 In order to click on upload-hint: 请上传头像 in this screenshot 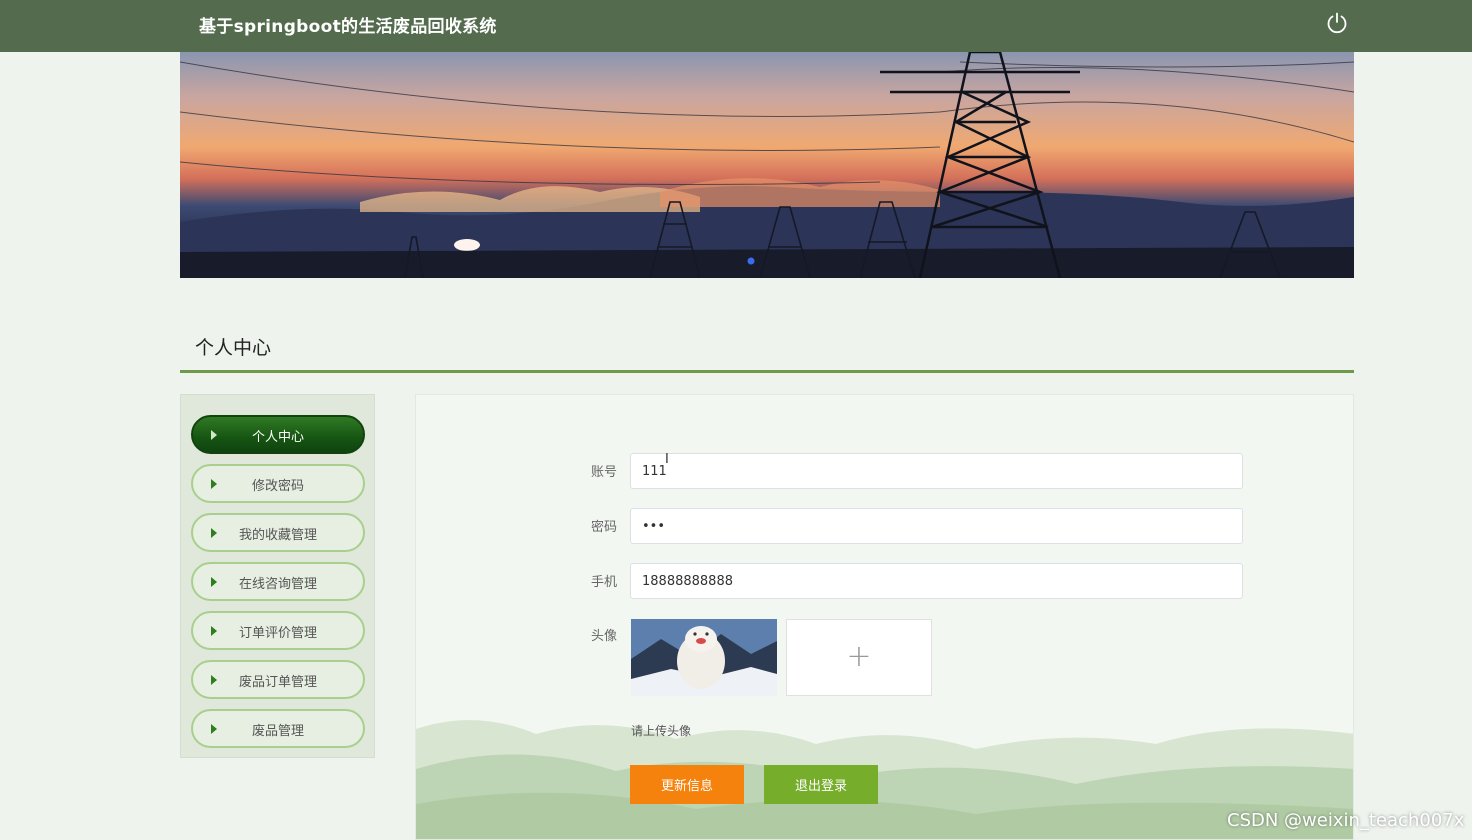, I will do `click(661, 731)`.